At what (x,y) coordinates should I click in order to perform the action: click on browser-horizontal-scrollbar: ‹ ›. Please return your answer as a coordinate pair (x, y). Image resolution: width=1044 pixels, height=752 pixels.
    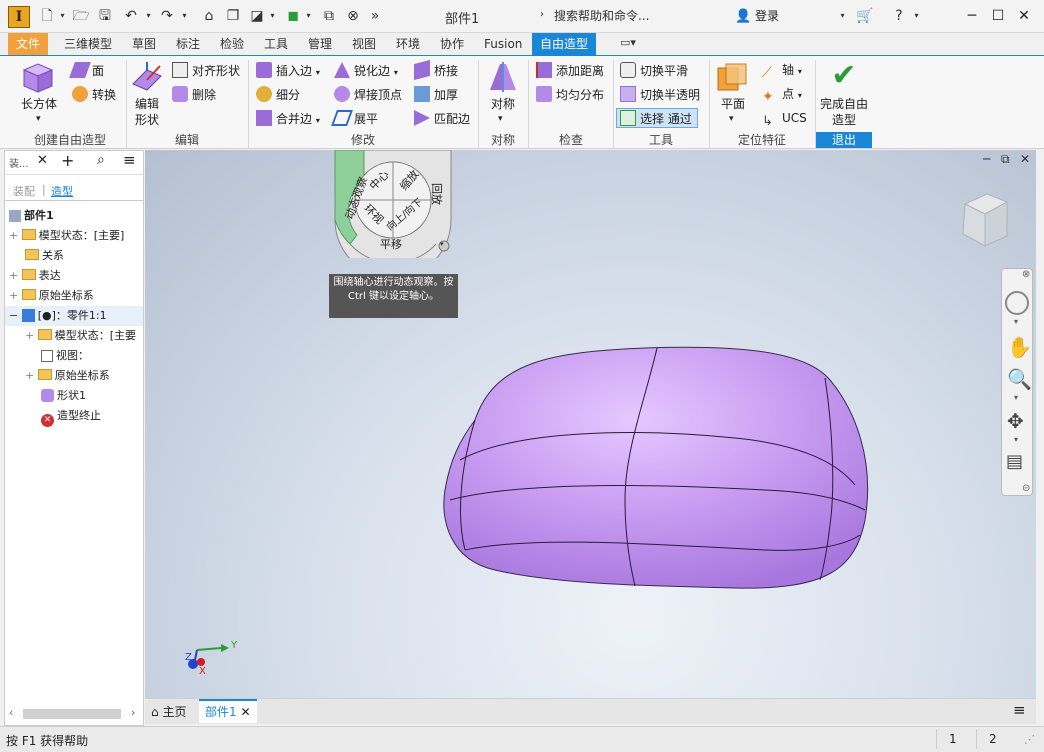
    Looking at the image, I should click on (74, 714).